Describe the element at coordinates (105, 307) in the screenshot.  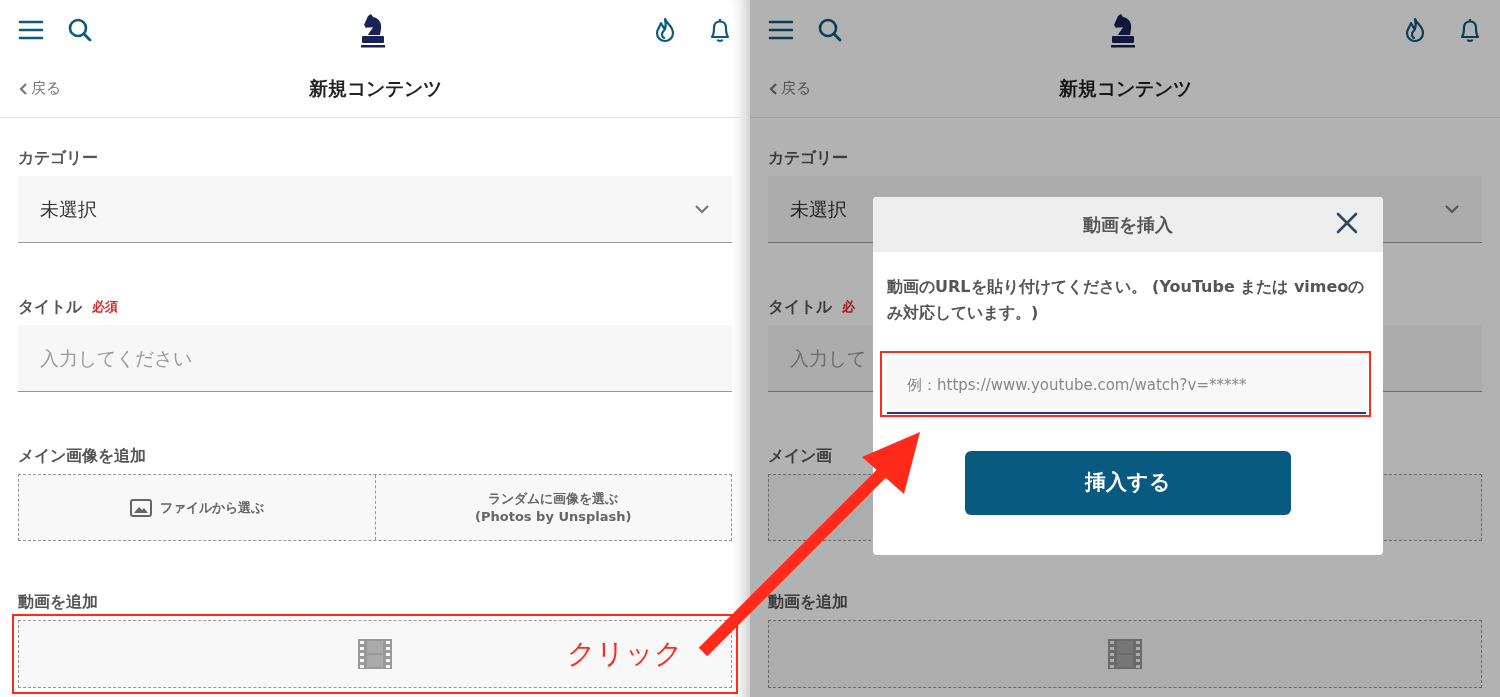
I see `required-label: 必須` at that location.